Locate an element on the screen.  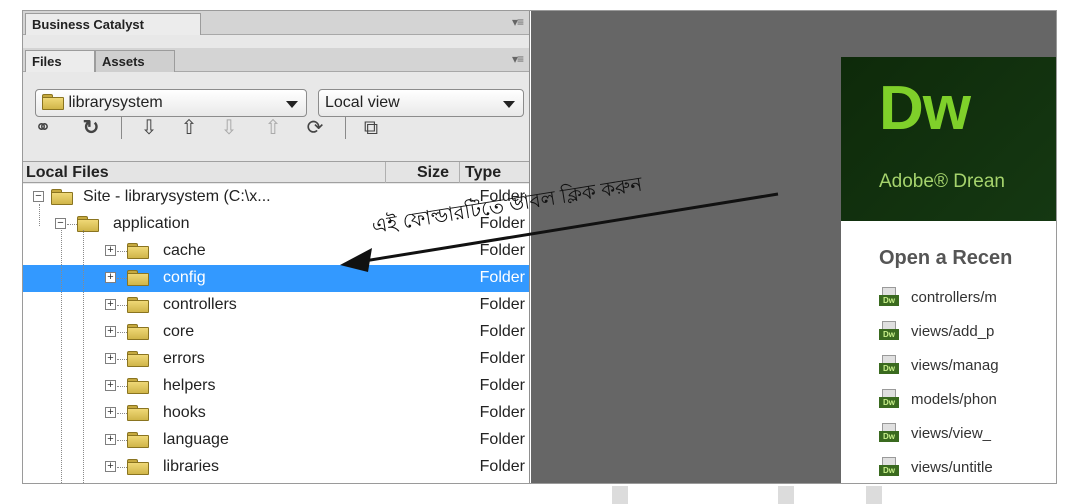
tree-row: + language Folder is located at coordinates (276, 440).